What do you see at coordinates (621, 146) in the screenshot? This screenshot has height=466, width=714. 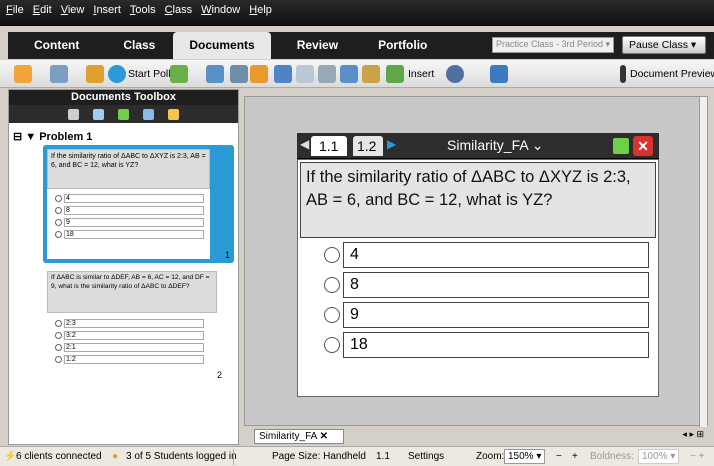 I see `battery-icon` at bounding box center [621, 146].